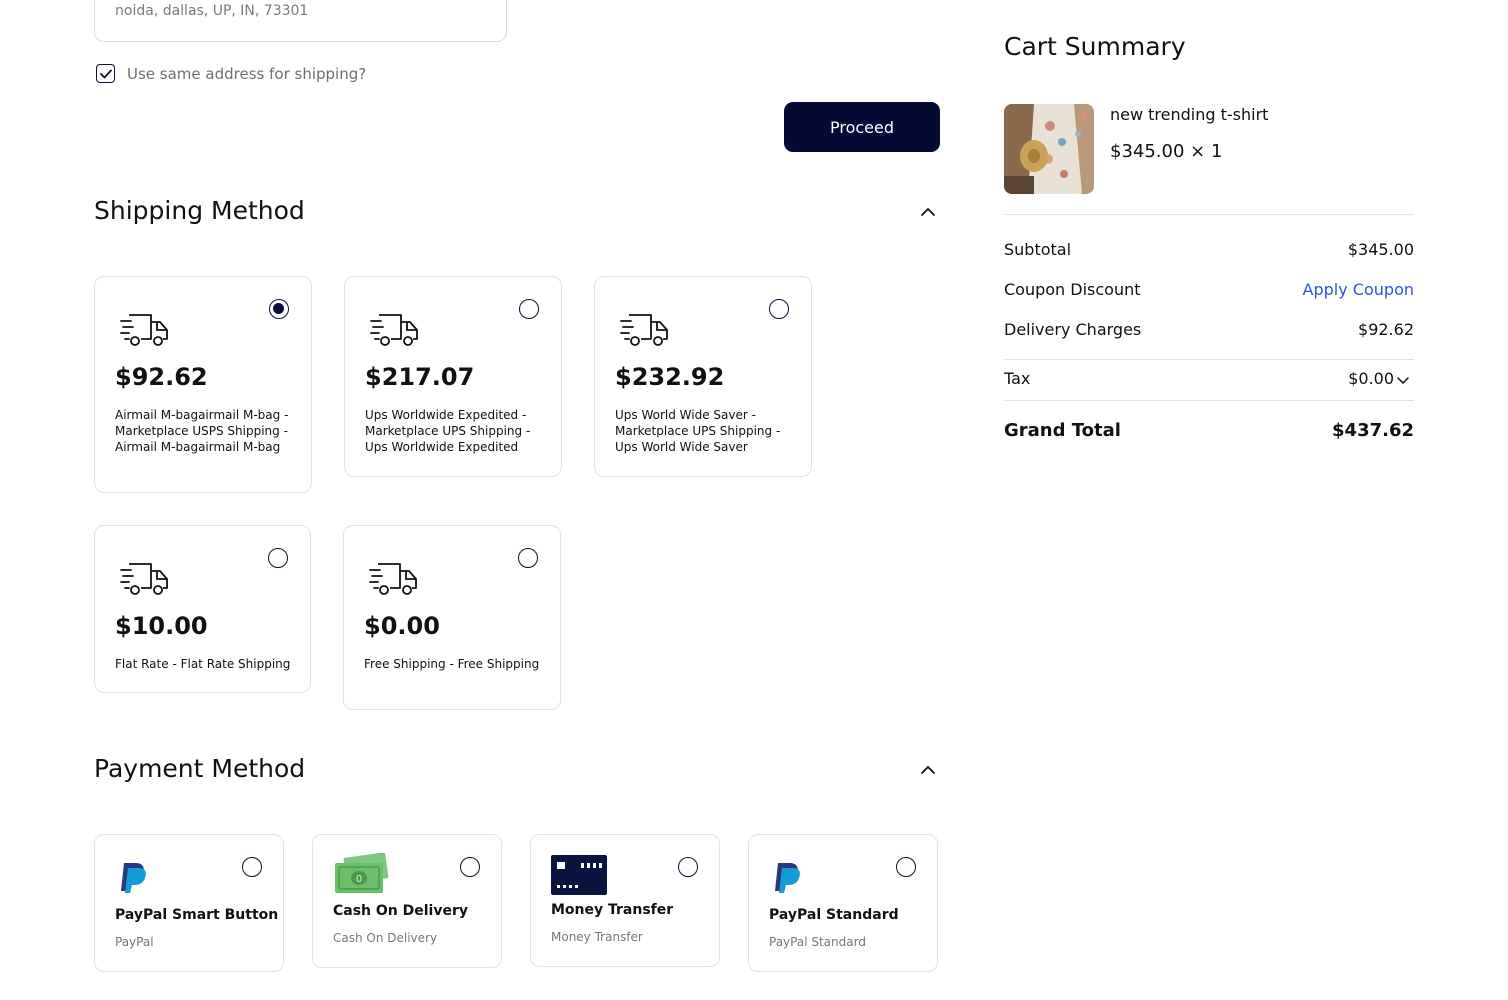  I want to click on payment-subtitle: PayPal, so click(134, 942).